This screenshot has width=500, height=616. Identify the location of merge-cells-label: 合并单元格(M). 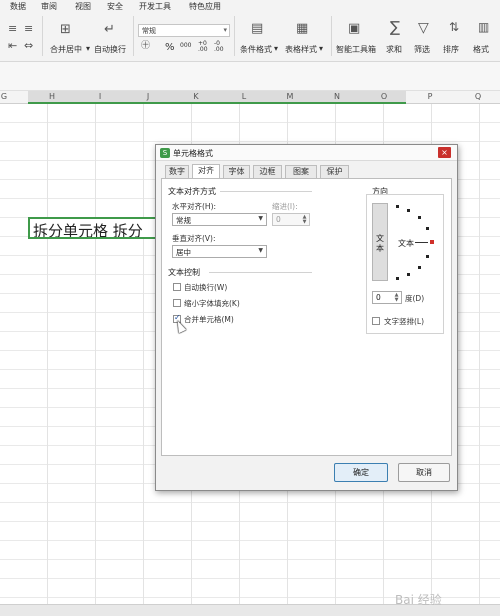
(209, 319).